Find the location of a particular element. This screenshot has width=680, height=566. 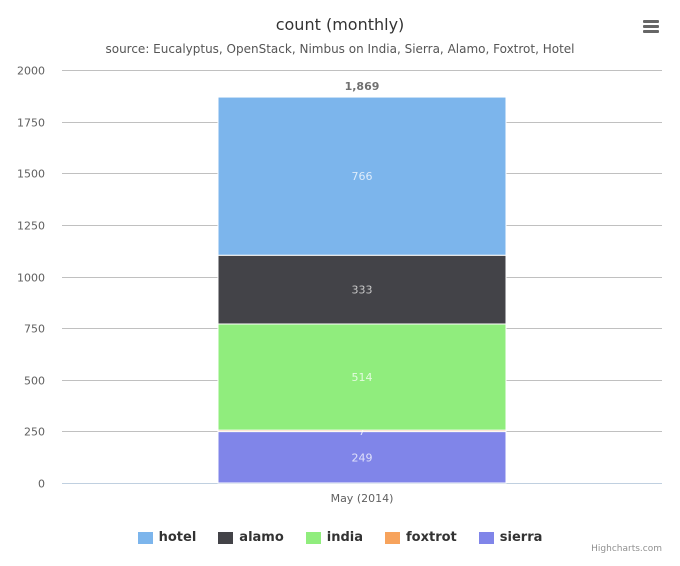

legend-item-hotel: hotel is located at coordinates (167, 537).